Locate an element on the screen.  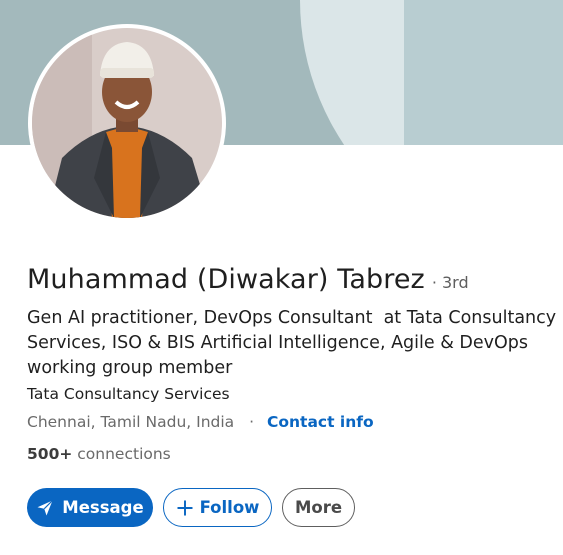
profile-name: Muhammad (Diwakar) Tabrez is located at coordinates (226, 279).